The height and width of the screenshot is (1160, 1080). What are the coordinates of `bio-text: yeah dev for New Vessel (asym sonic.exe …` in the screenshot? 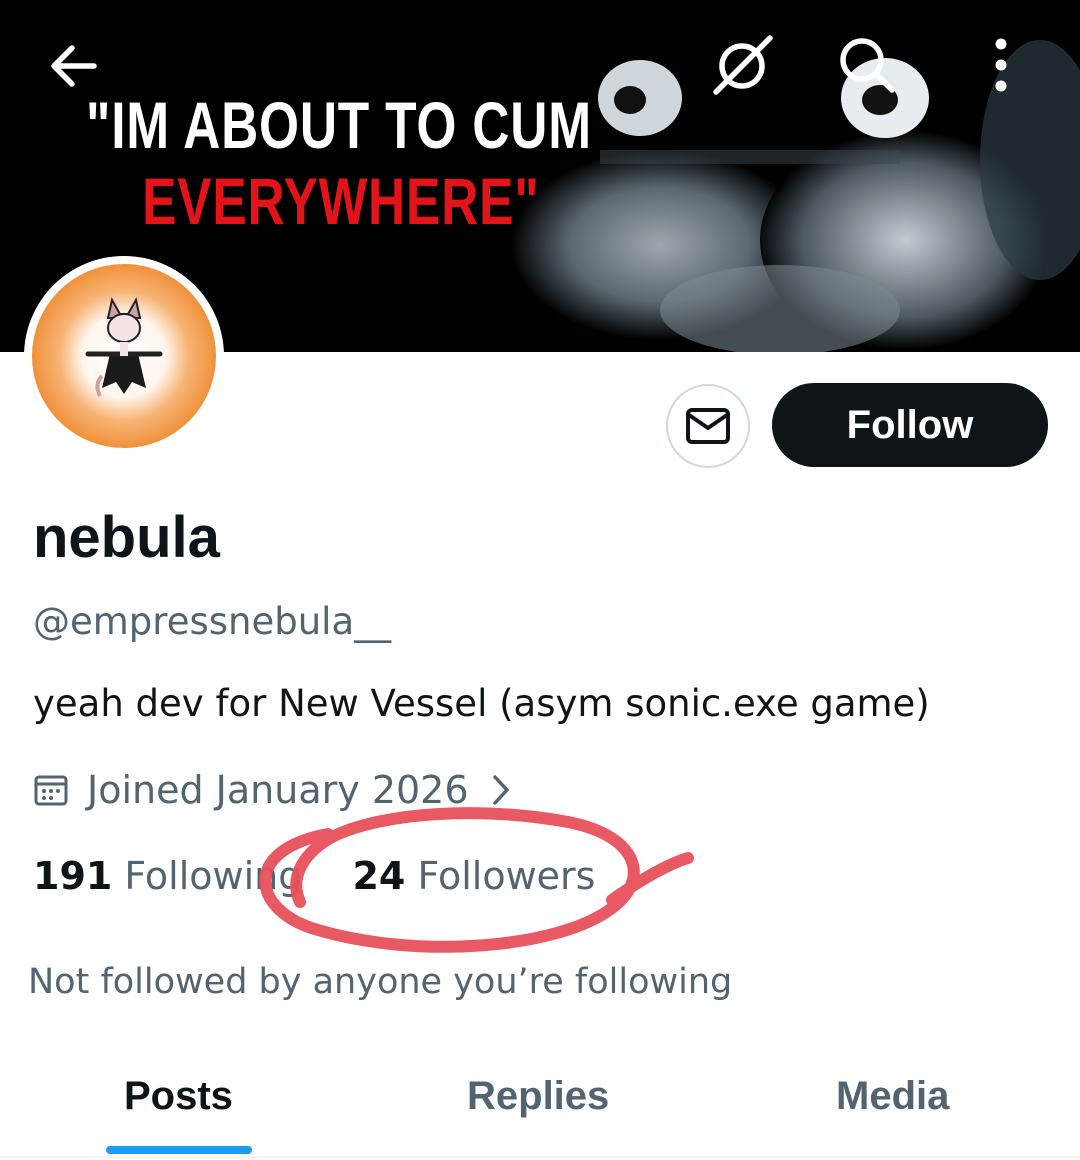 It's located at (481, 703).